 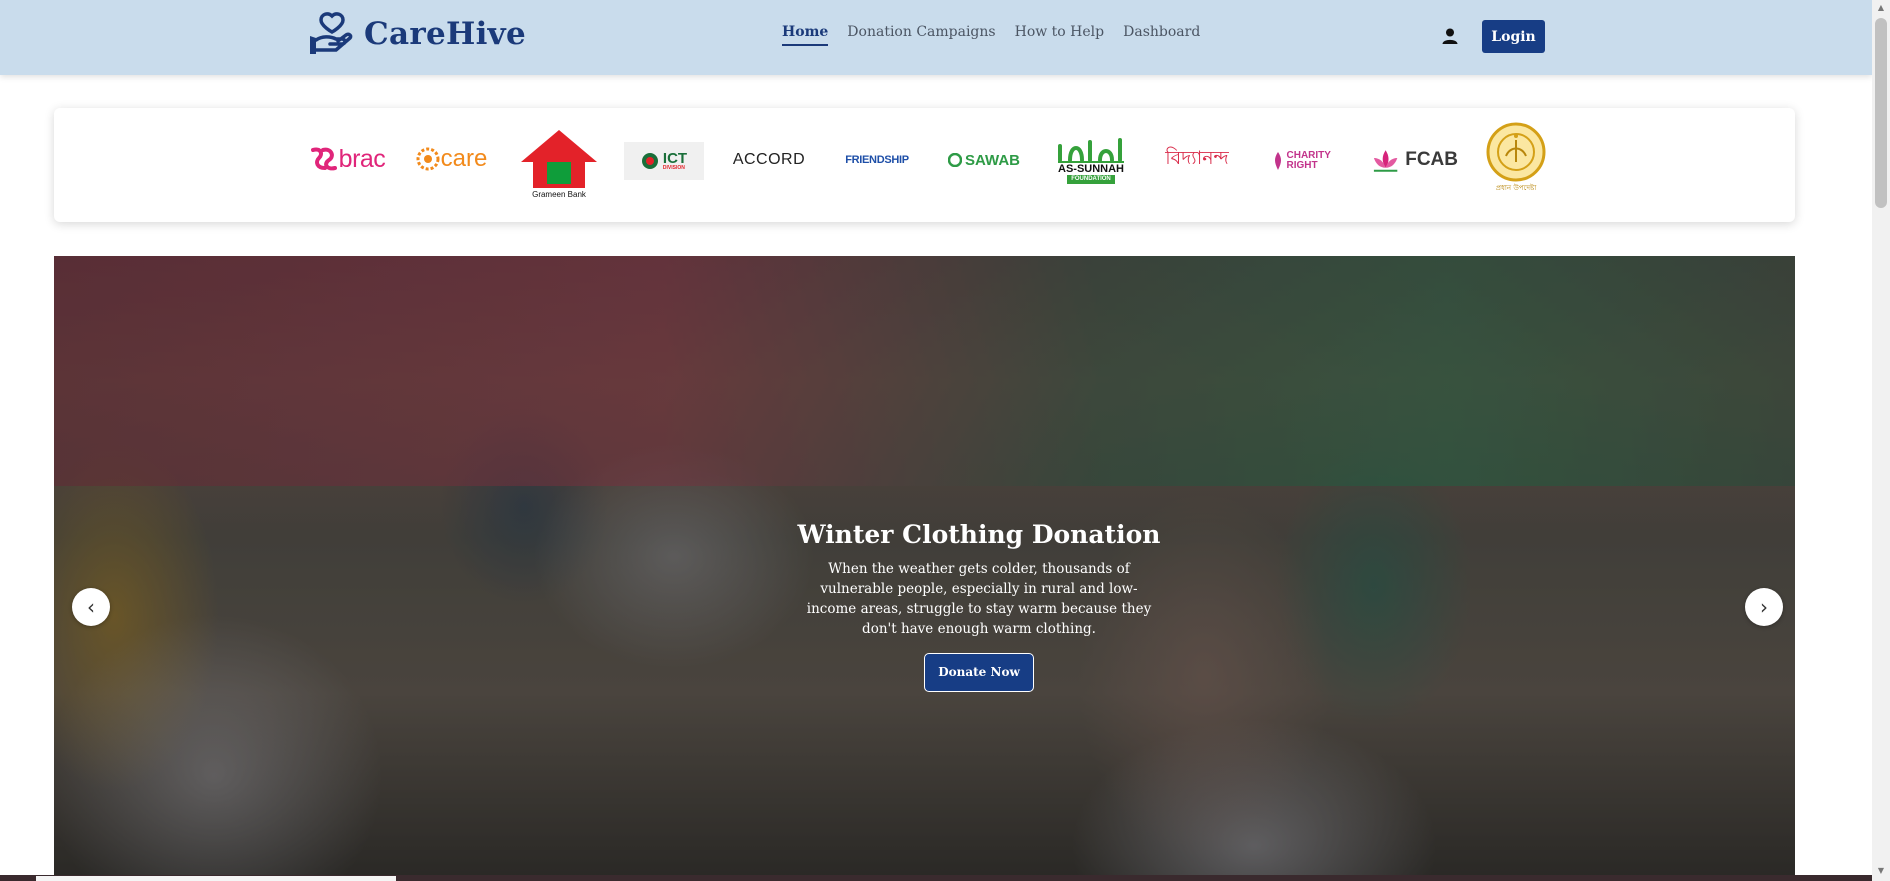 I want to click on scrollbar-thumb, so click(x=1881, y=113).